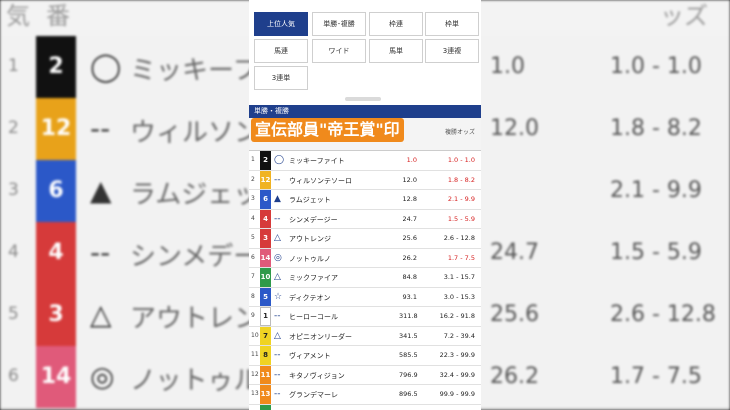 The height and width of the screenshot is (410, 730). Describe the element at coordinates (408, 316) in the screenshot. I see `win-odds: 311.8` at that location.